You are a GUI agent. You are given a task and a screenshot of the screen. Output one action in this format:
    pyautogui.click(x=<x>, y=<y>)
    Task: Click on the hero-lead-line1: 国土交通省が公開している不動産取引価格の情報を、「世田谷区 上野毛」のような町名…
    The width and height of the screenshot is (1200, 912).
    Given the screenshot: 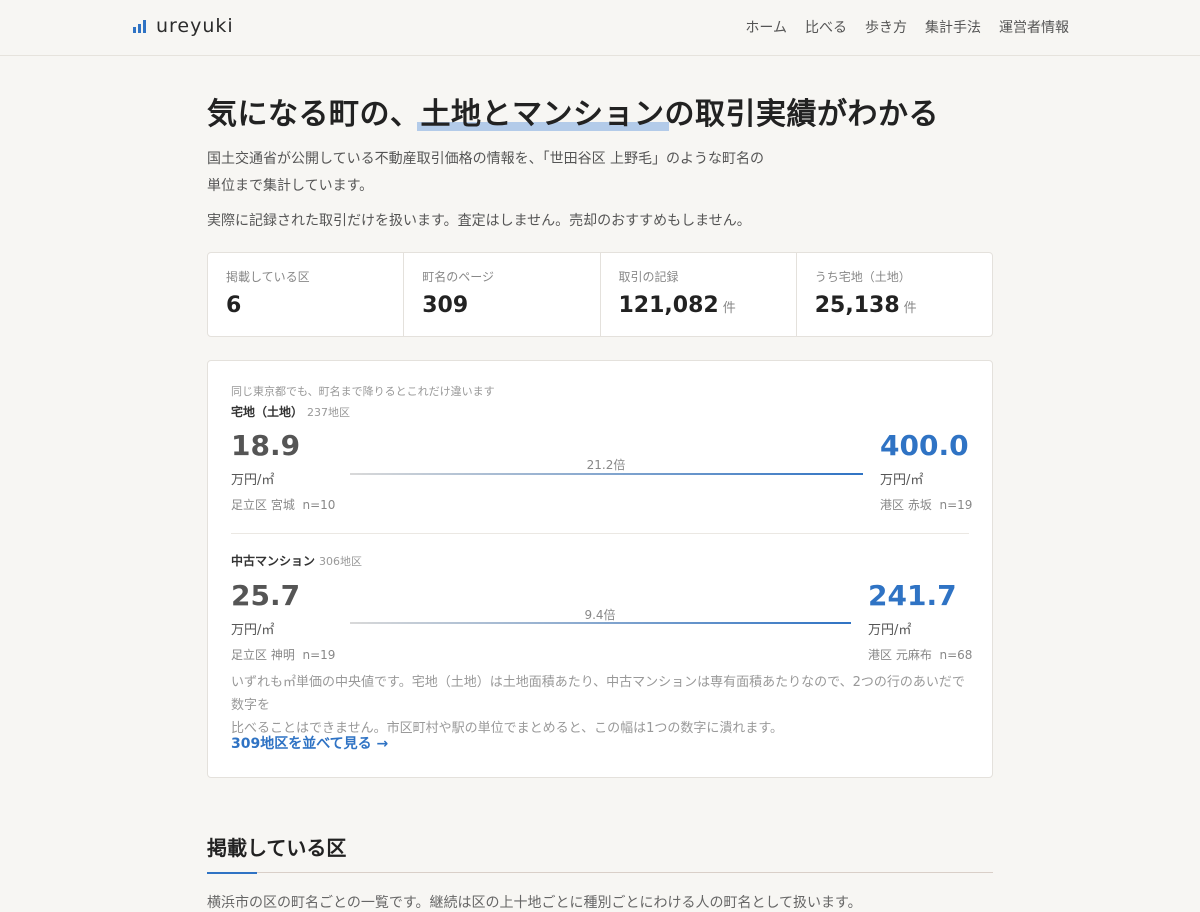 What is the action you would take?
    pyautogui.click(x=486, y=159)
    